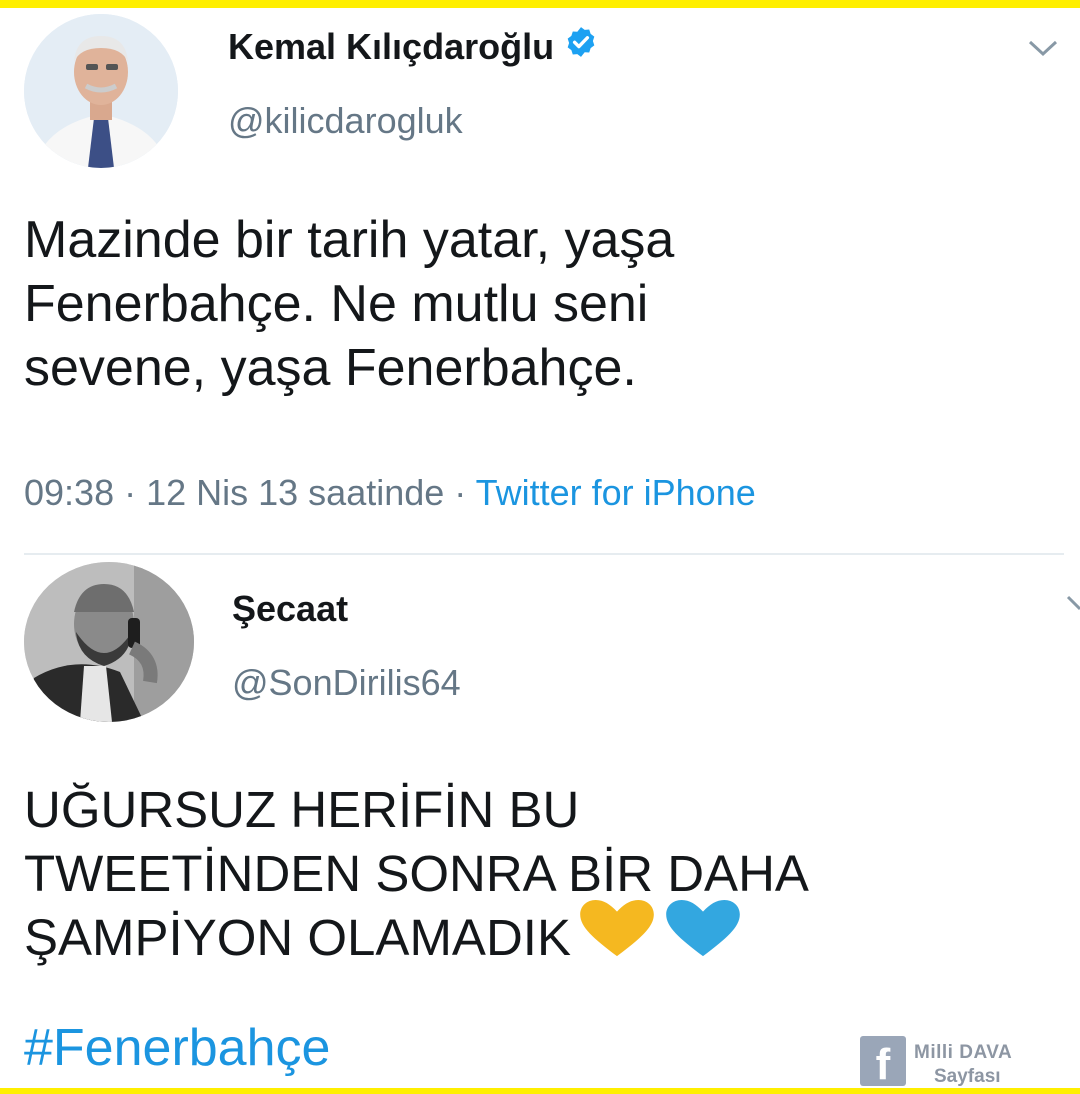 Image resolution: width=1080 pixels, height=1094 pixels. Describe the element at coordinates (391, 46) in the screenshot. I see `user-name-text: Kemal Kılıçdaroğlu` at that location.